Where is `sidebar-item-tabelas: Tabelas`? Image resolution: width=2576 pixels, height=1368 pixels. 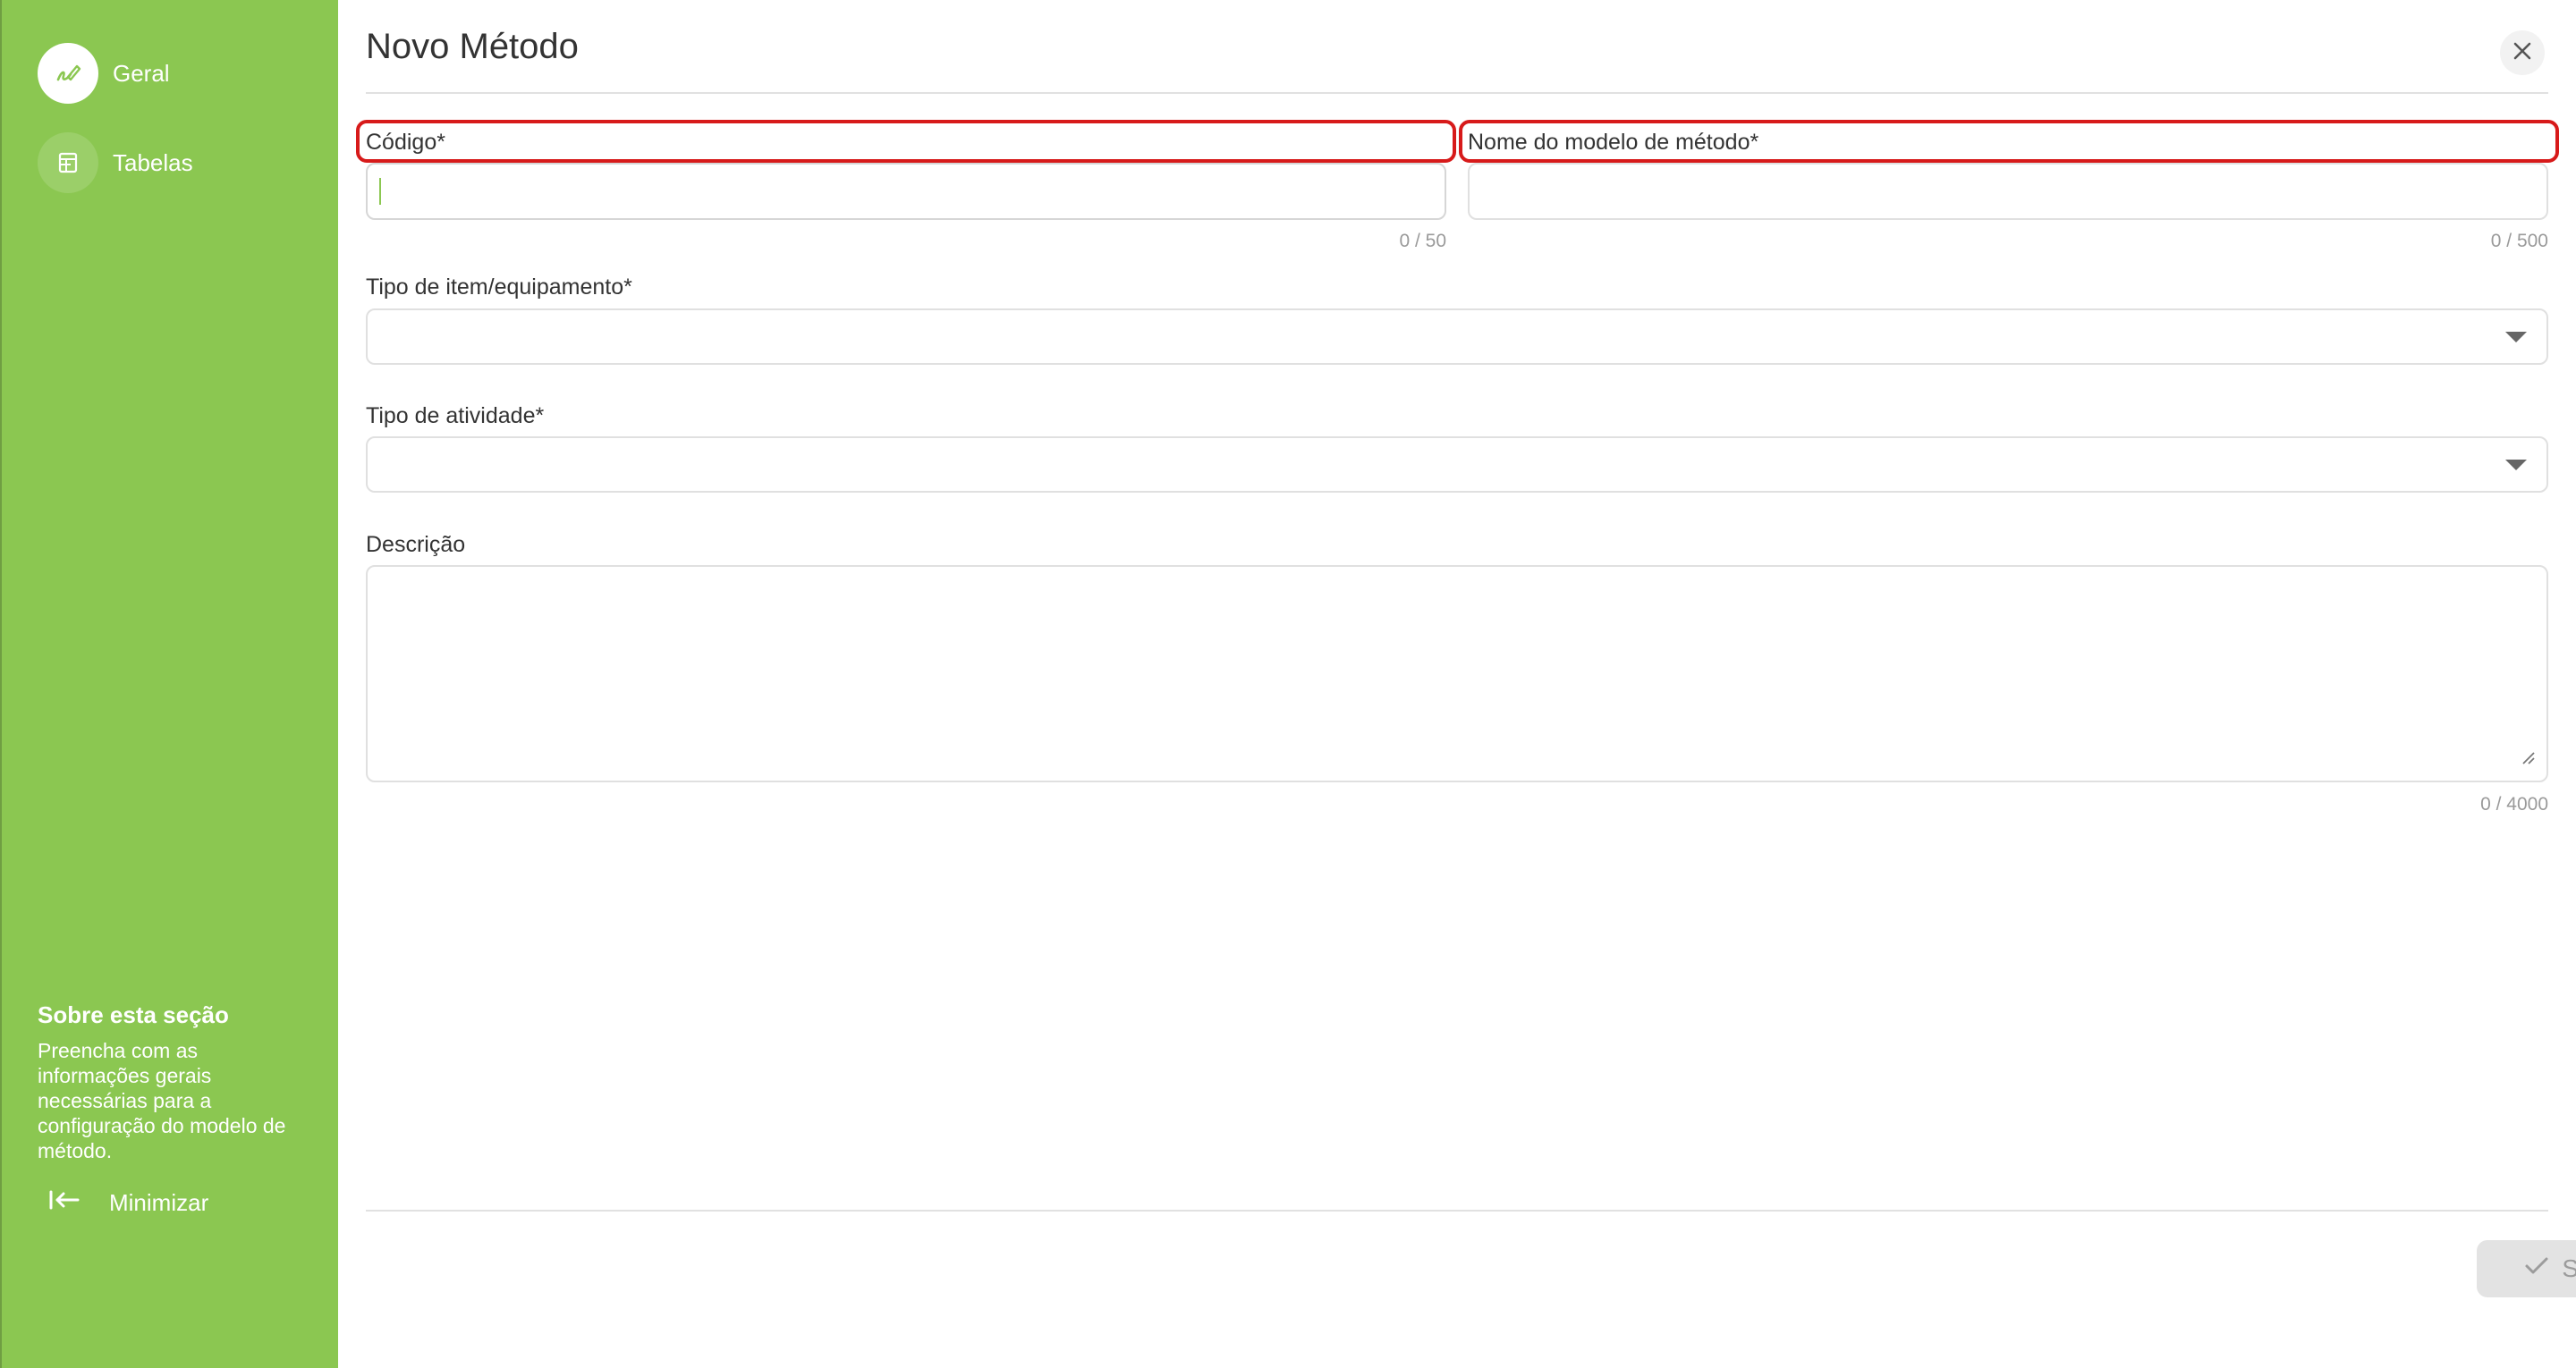
sidebar-item-tabelas: Tabelas is located at coordinates (115, 163).